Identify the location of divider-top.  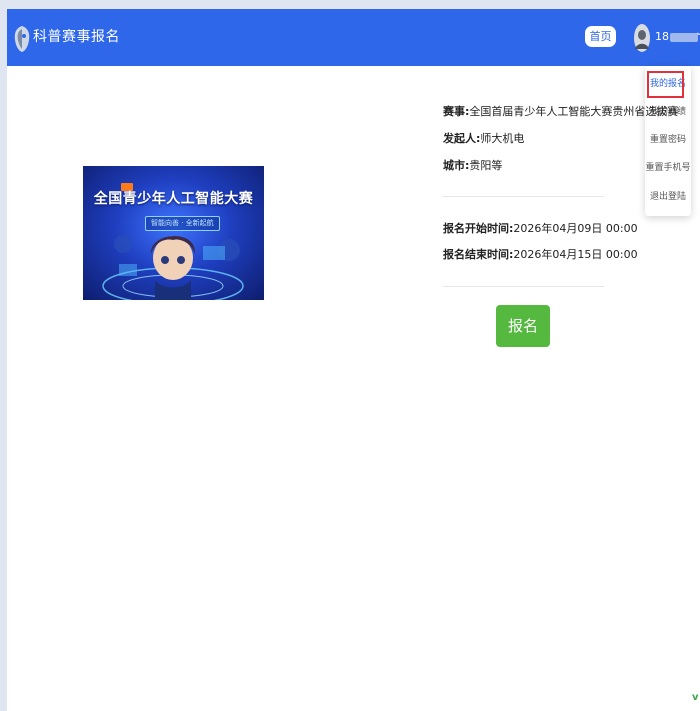
(523, 196).